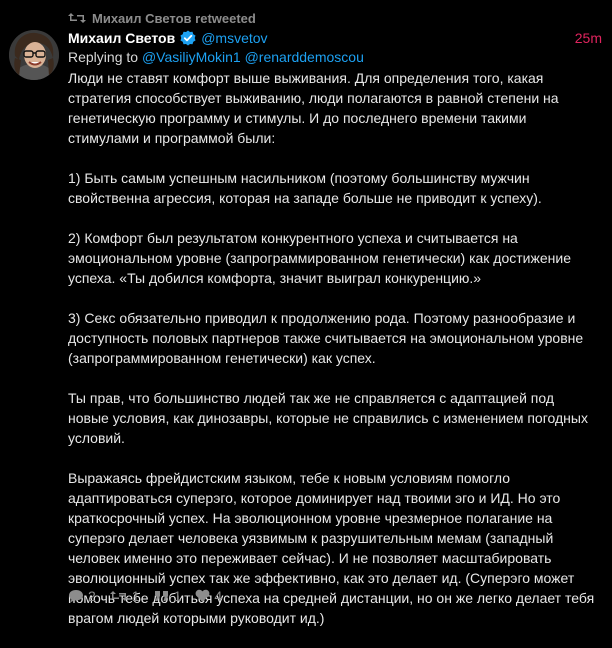  I want to click on like-icon, so click(202, 596).